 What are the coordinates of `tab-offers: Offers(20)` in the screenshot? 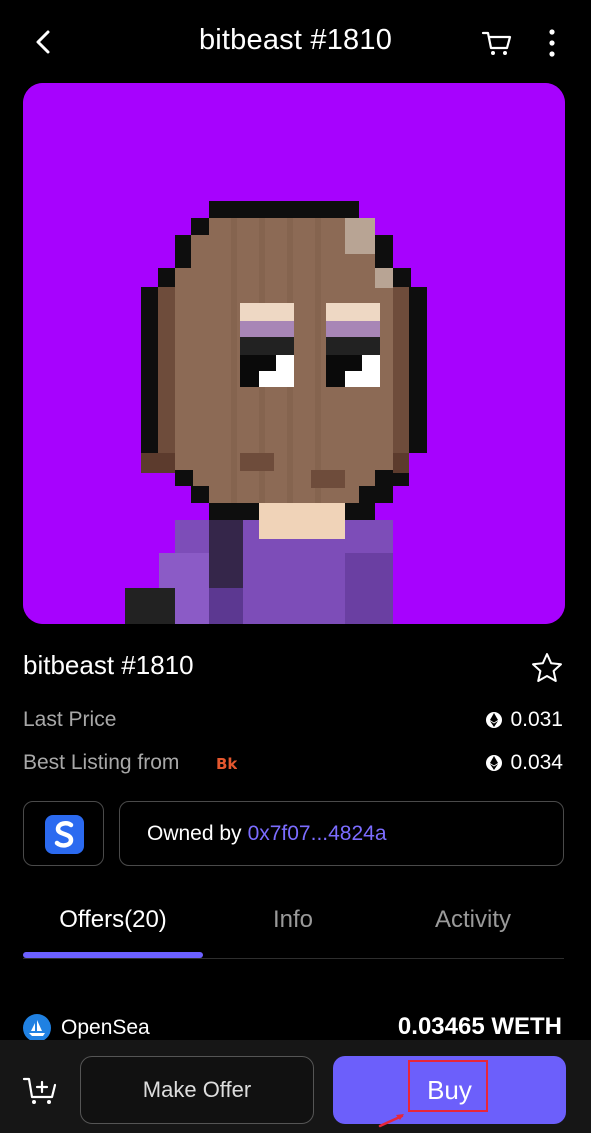 It's located at (113, 920).